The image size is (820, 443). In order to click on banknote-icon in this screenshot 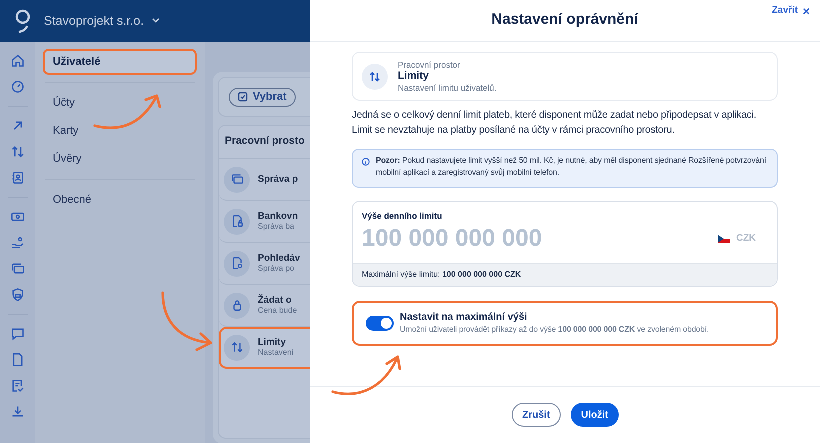, I will do `click(17, 217)`.